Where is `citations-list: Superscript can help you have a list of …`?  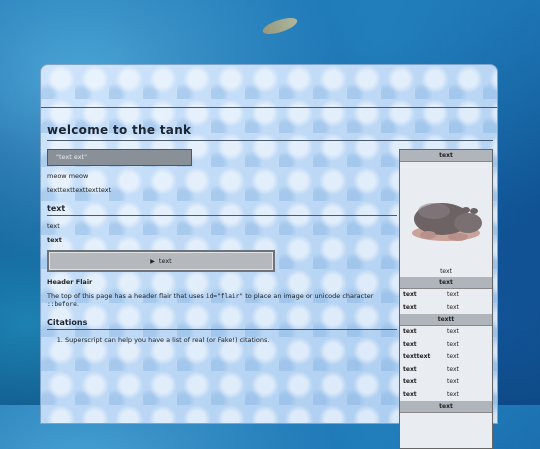 citations-list: Superscript can help you have a list of … is located at coordinates (222, 340).